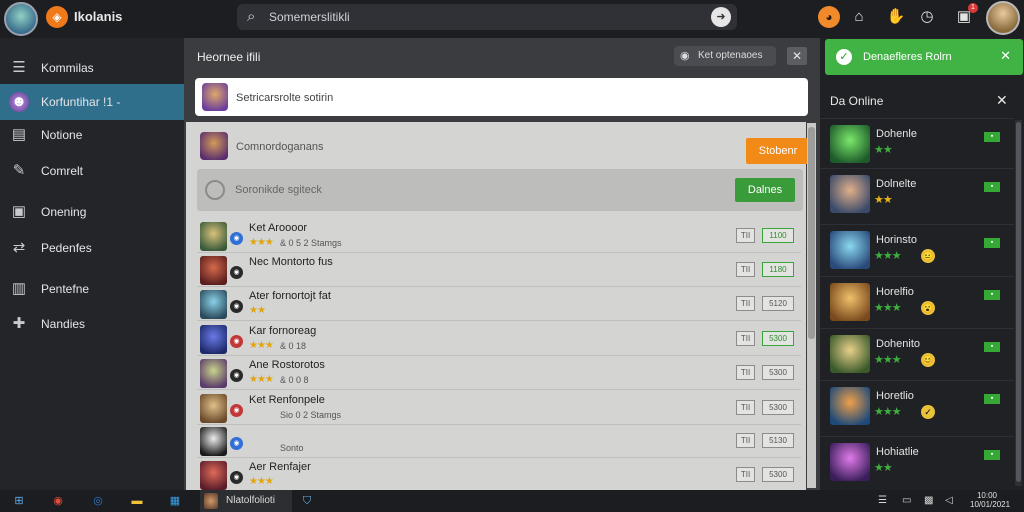 The image size is (1024, 512). What do you see at coordinates (246, 501) in the screenshot?
I see `taskbar-app: Nlatolfolioti` at bounding box center [246, 501].